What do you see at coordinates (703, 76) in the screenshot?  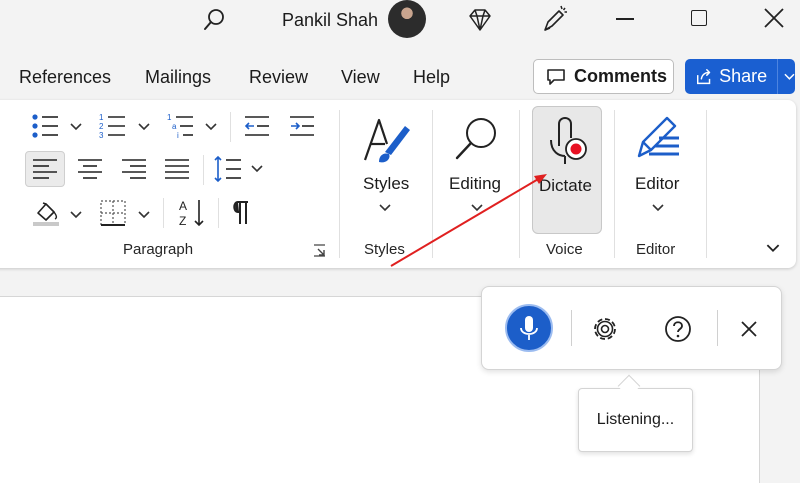 I see `share-icon` at bounding box center [703, 76].